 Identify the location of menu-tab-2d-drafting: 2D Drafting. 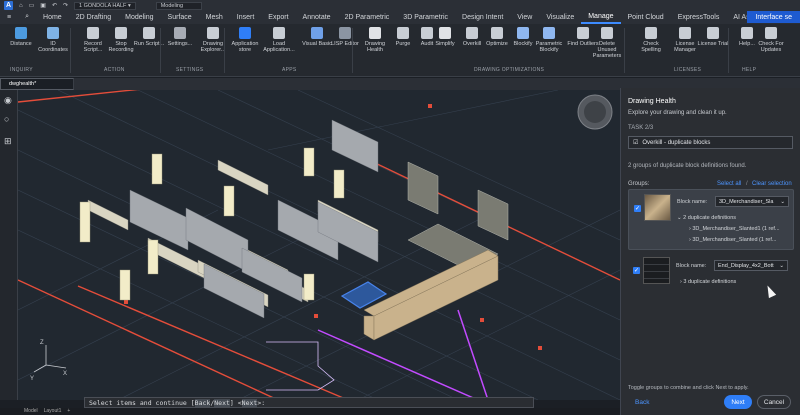
(93, 17).